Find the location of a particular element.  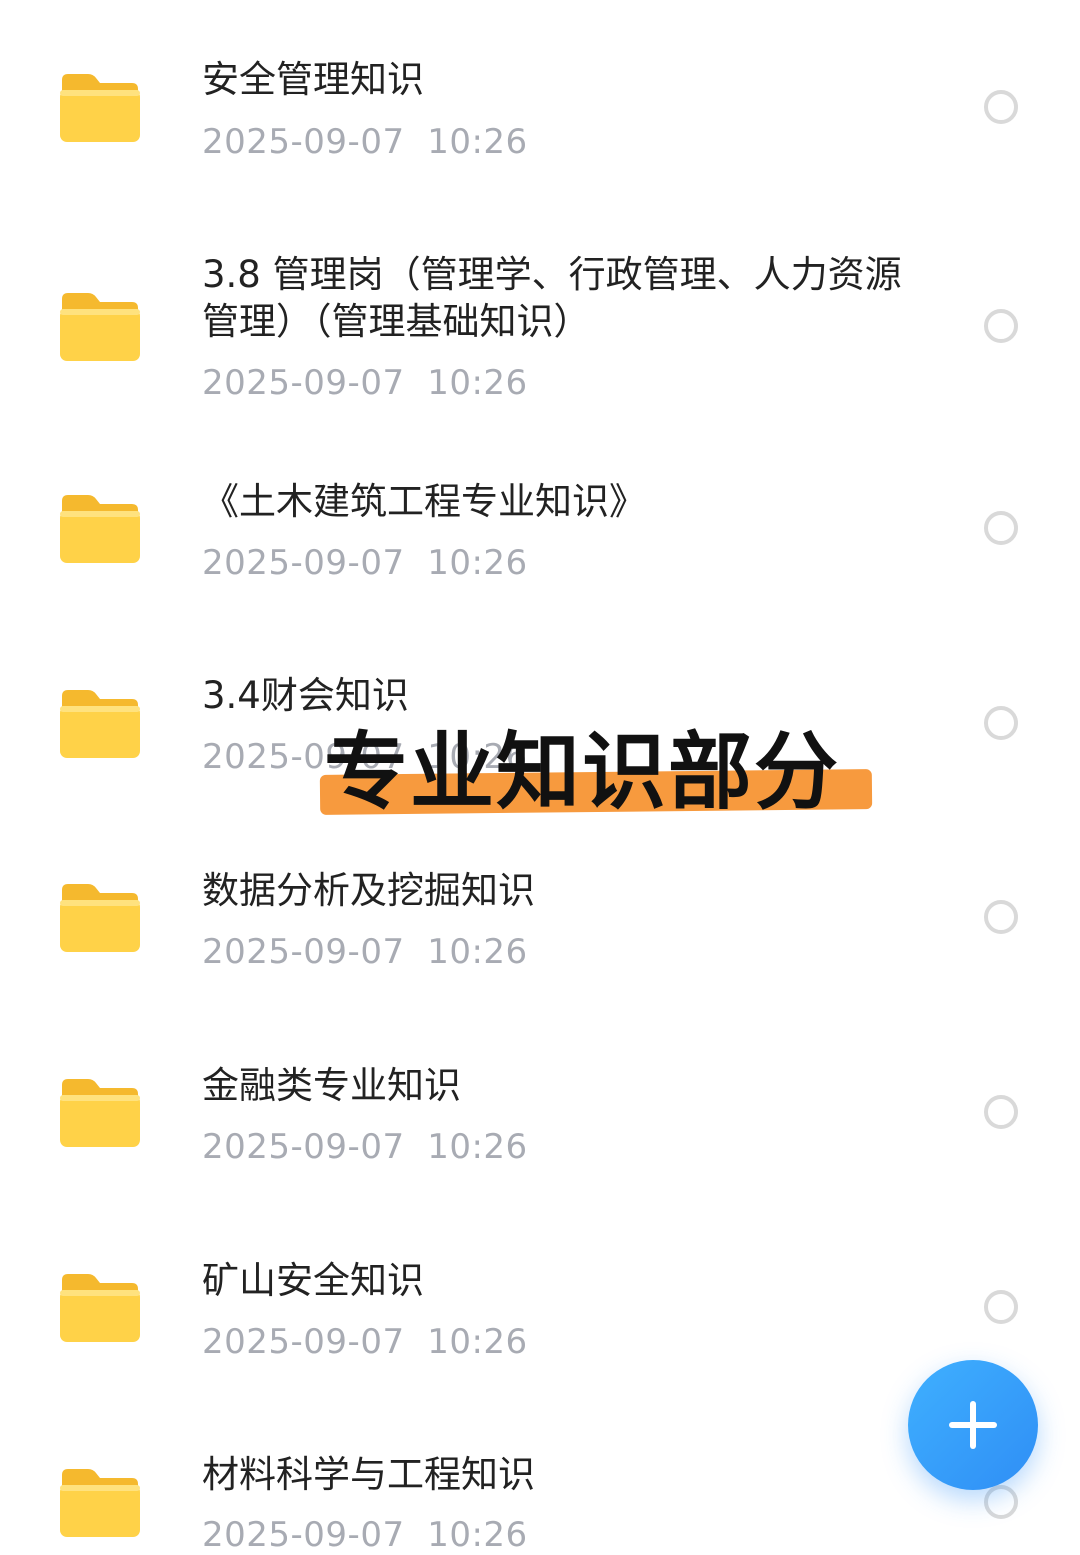

plus-icon is located at coordinates (973, 1425).